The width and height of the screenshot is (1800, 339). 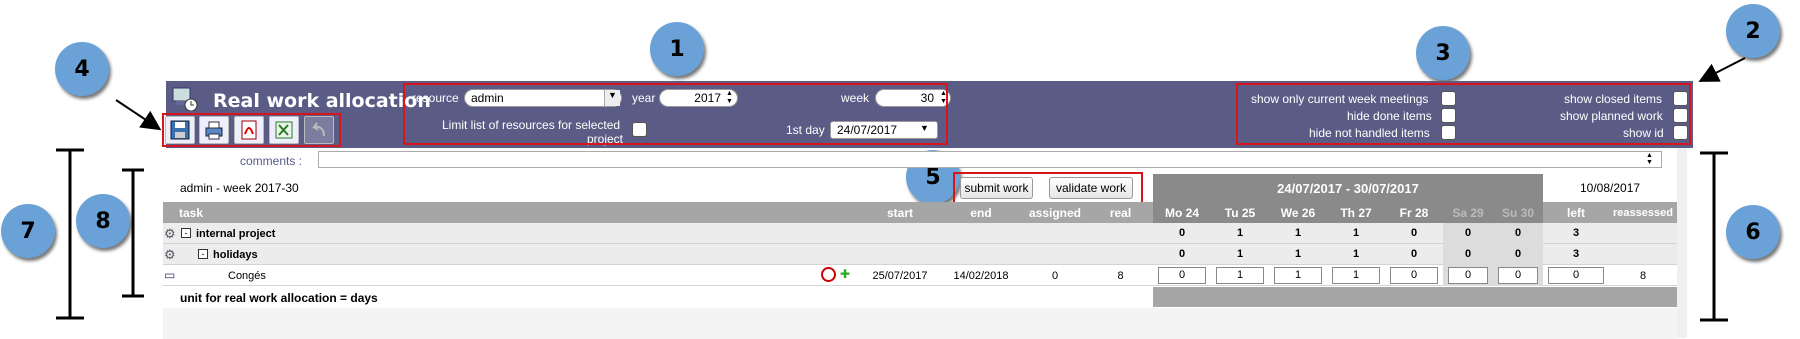 I want to click on no-entry-icon, so click(x=828, y=274).